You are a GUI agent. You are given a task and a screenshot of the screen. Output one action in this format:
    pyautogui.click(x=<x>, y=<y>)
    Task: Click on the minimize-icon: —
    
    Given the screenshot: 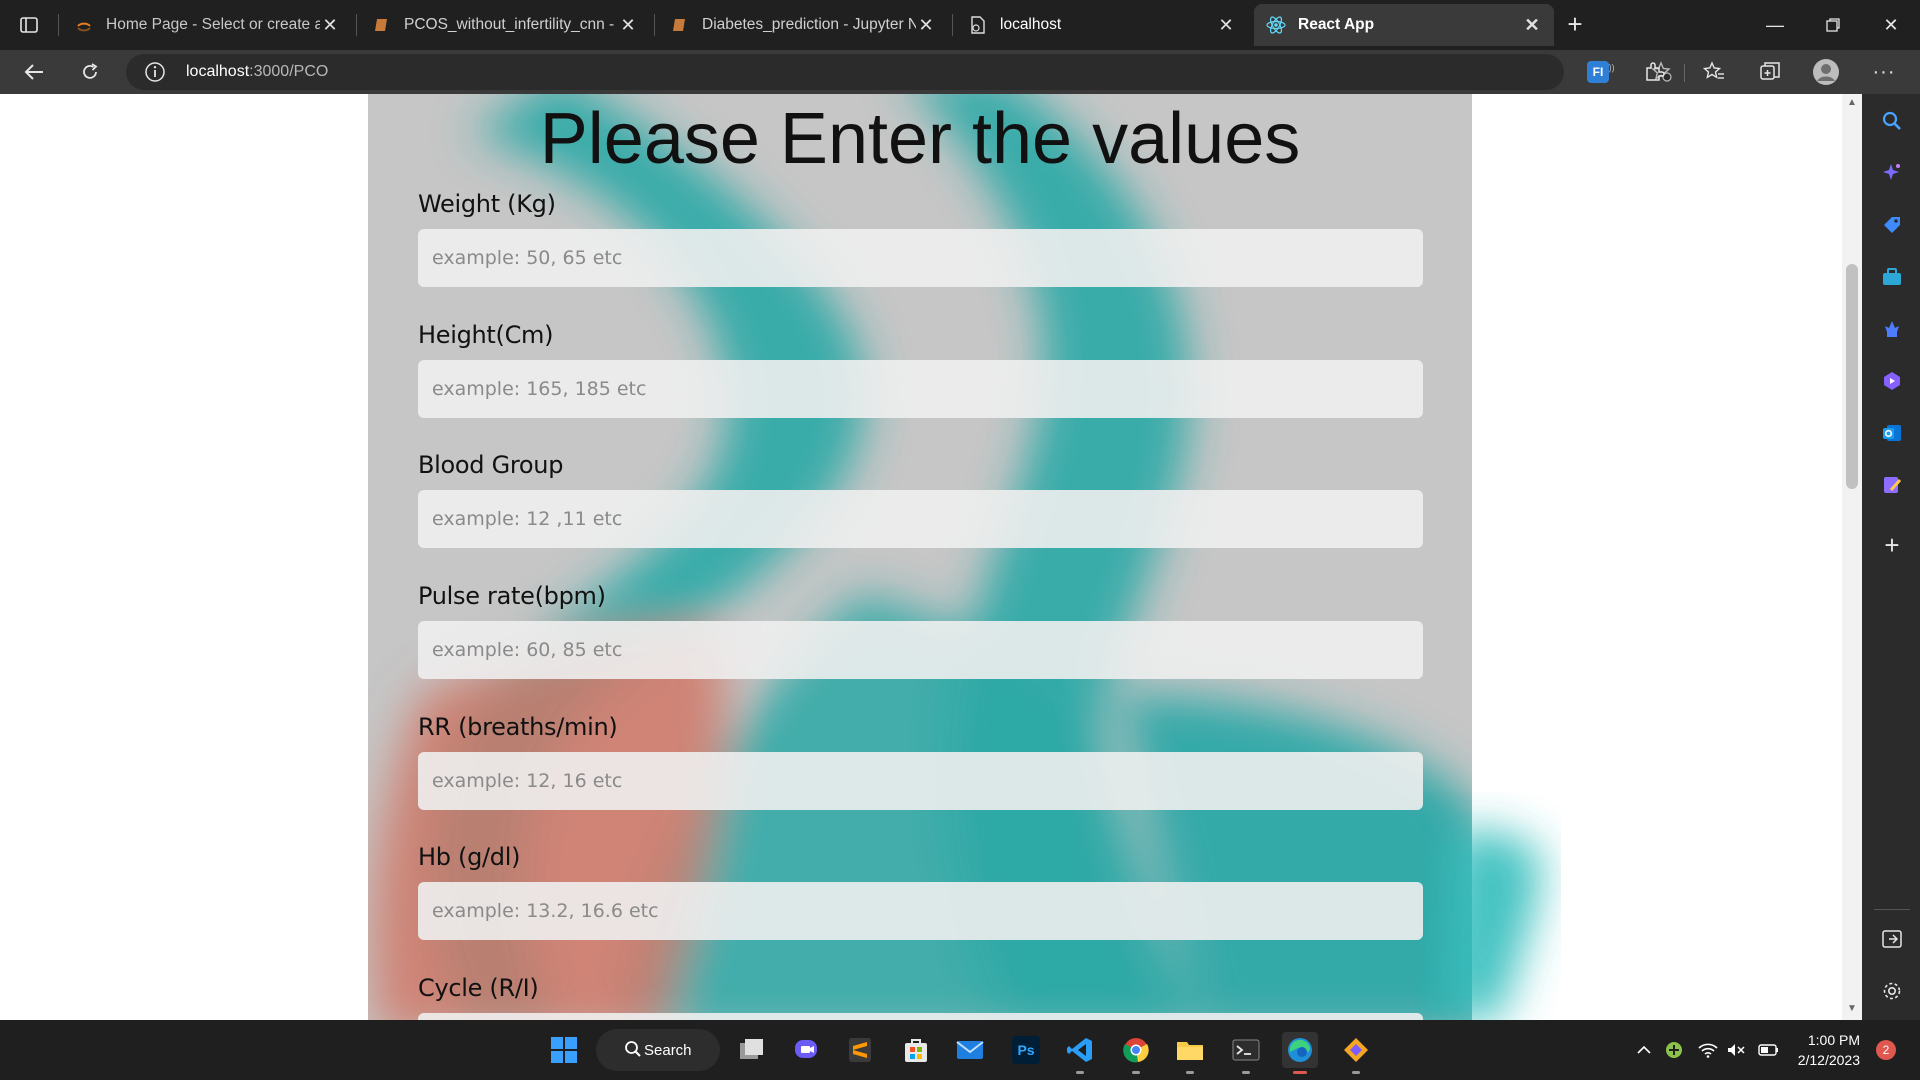 What is the action you would take?
    pyautogui.click(x=1775, y=25)
    